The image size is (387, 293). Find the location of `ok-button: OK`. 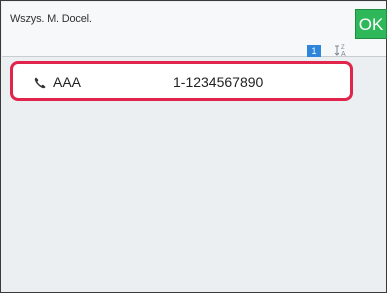

ok-button: OK is located at coordinates (371, 24).